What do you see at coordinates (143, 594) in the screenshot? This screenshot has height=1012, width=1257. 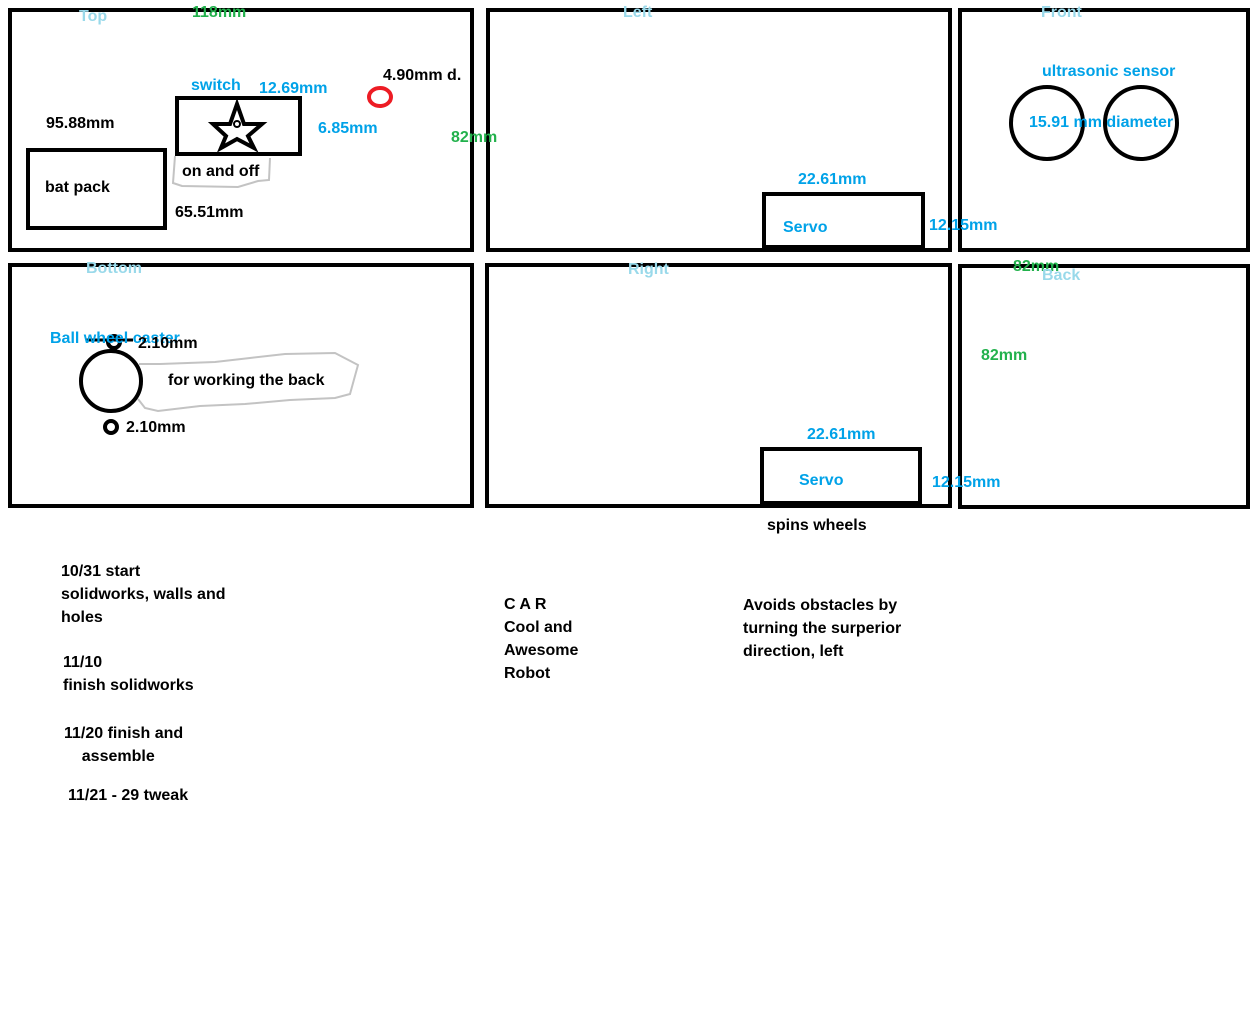 I see `schedule-item: 10/31 start solidworks, walls and holes` at bounding box center [143, 594].